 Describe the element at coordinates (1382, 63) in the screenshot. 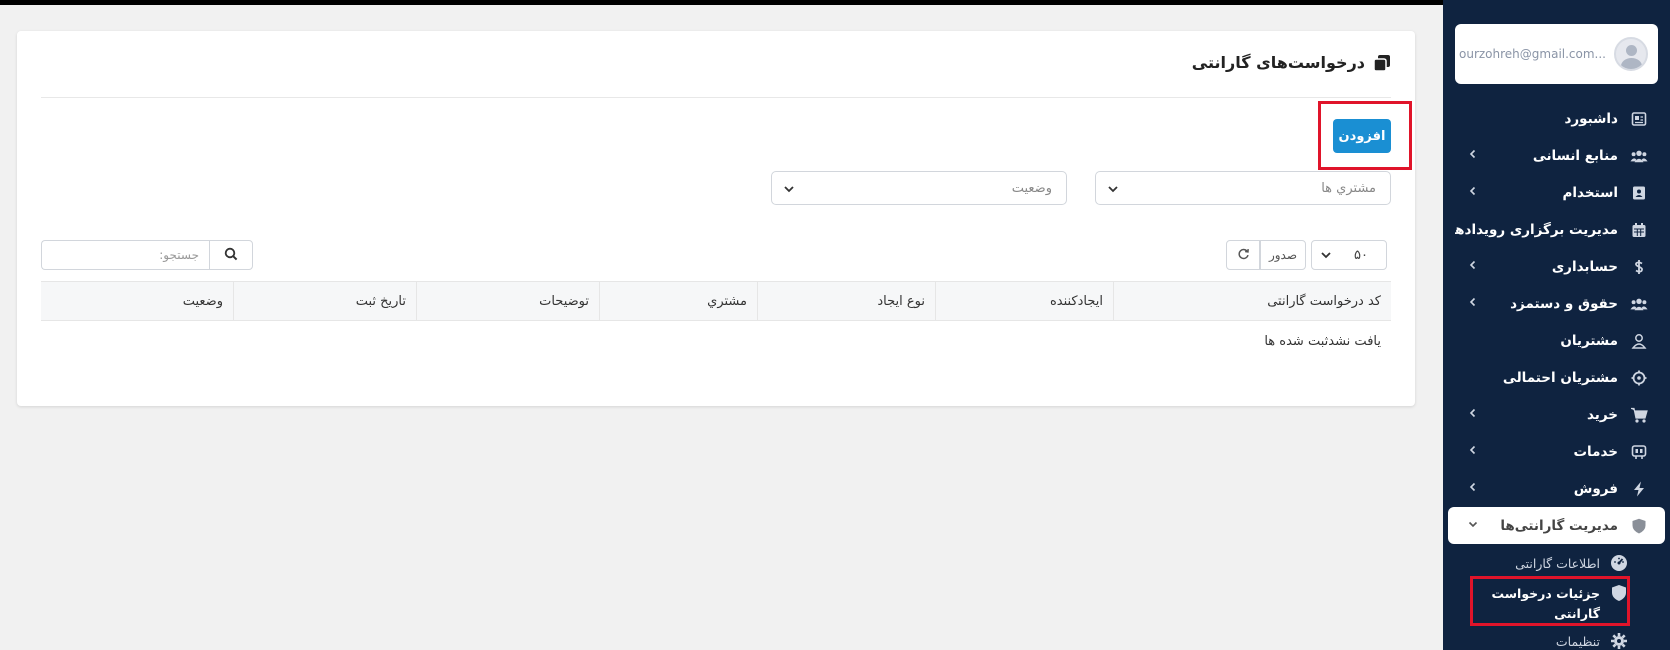

I see `copy-icon` at that location.